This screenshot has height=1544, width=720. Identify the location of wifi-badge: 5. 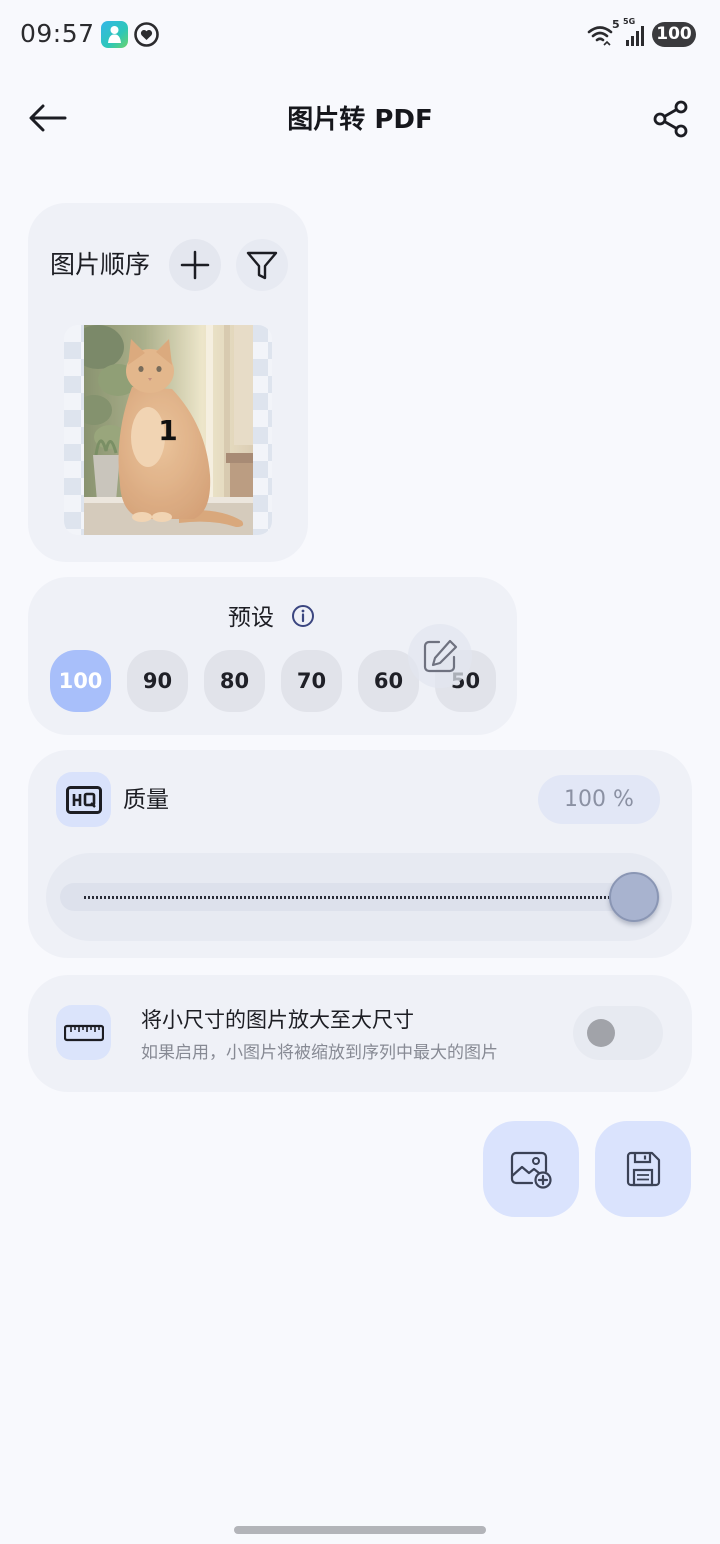
(616, 24).